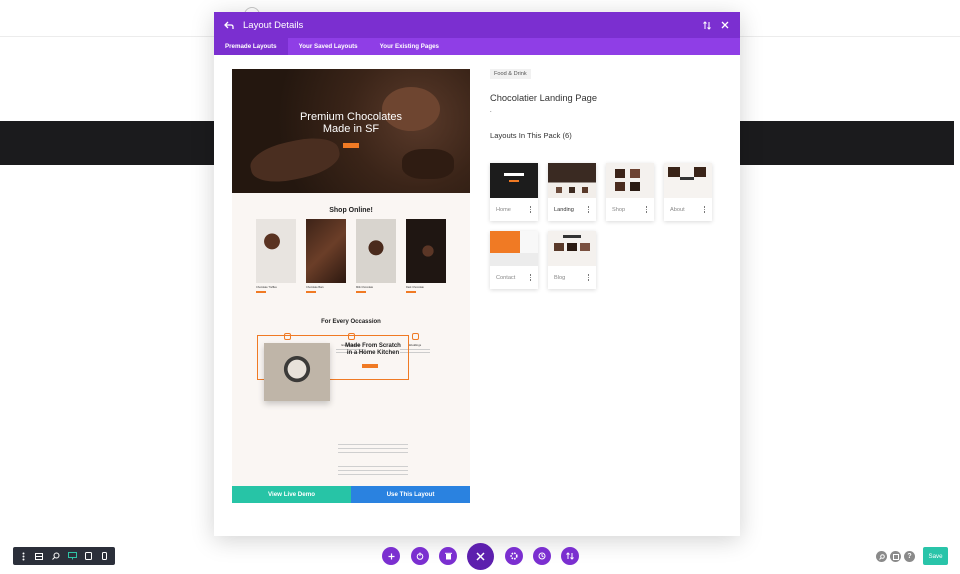 This screenshot has width=960, height=574. What do you see at coordinates (688, 192) in the screenshot?
I see `layout-card-about: About` at bounding box center [688, 192].